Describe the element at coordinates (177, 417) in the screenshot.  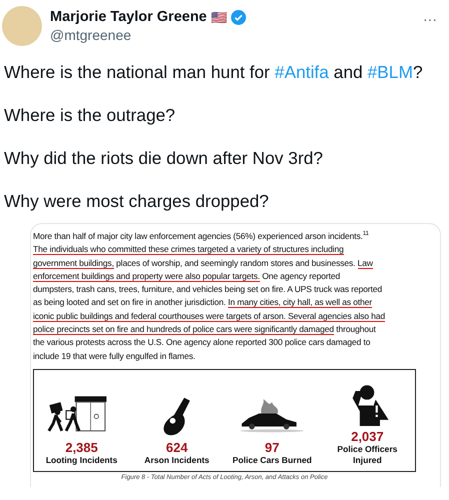
I see `molotov-bottle-drawing` at that location.